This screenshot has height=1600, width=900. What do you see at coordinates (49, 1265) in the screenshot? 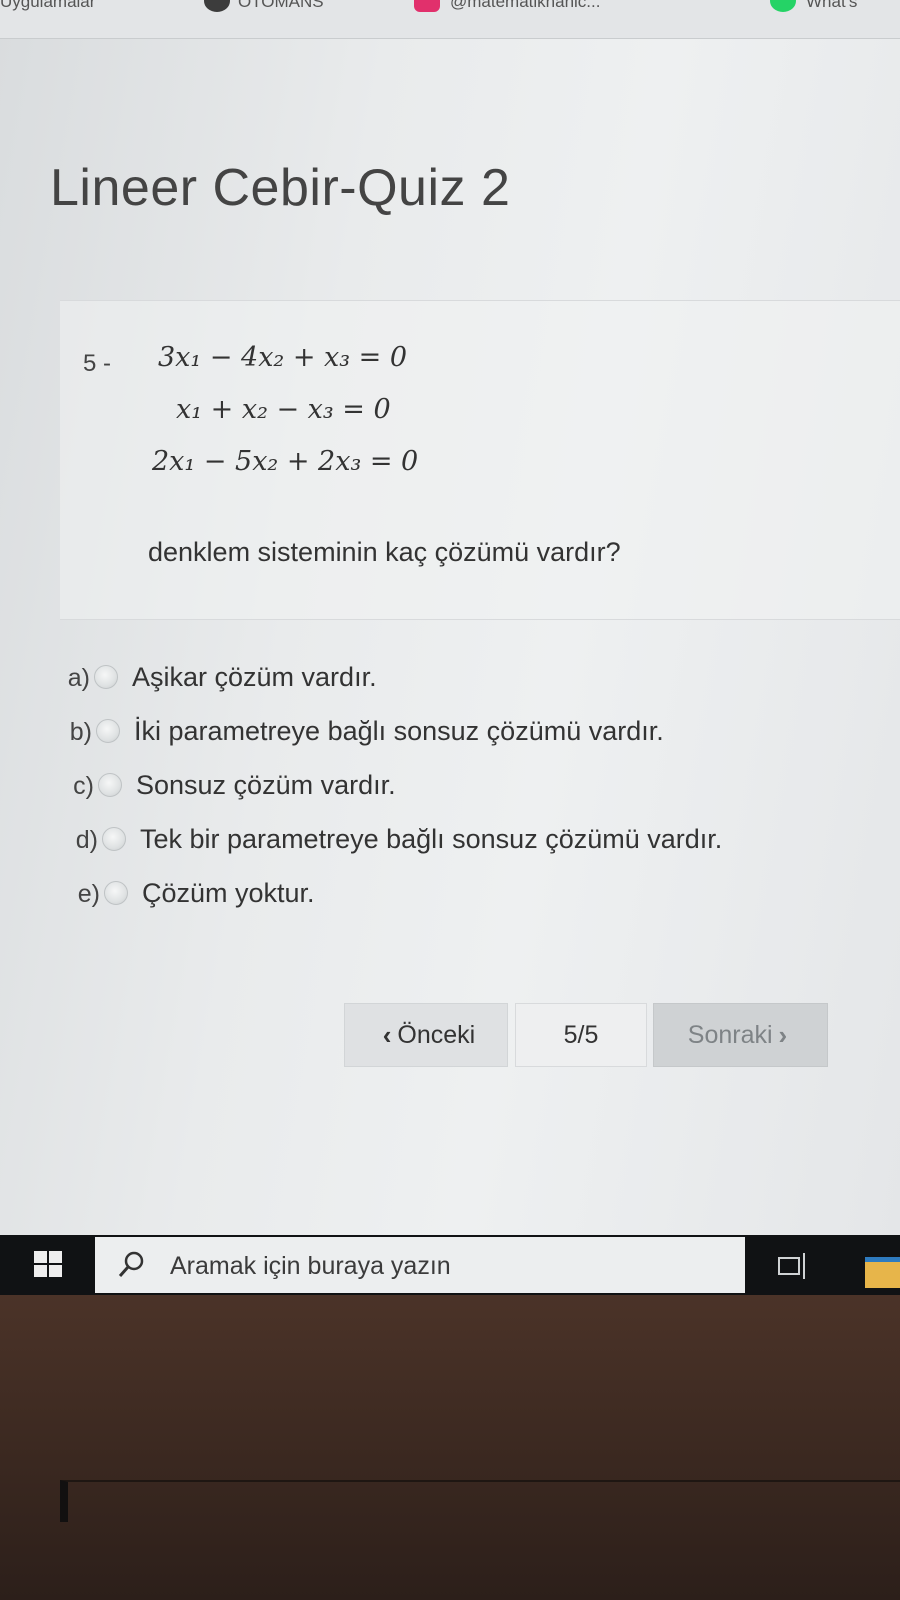
I see `windows-start-icon` at bounding box center [49, 1265].